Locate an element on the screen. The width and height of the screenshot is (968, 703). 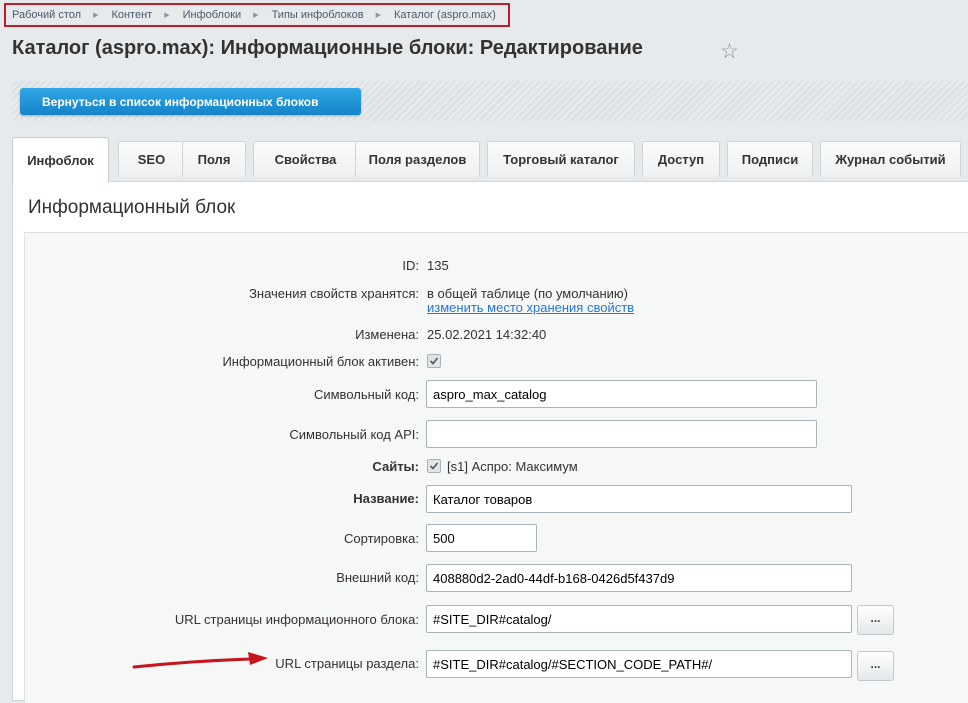
storage-value: в общей таблице (по умолчанию) is located at coordinates (528, 293).